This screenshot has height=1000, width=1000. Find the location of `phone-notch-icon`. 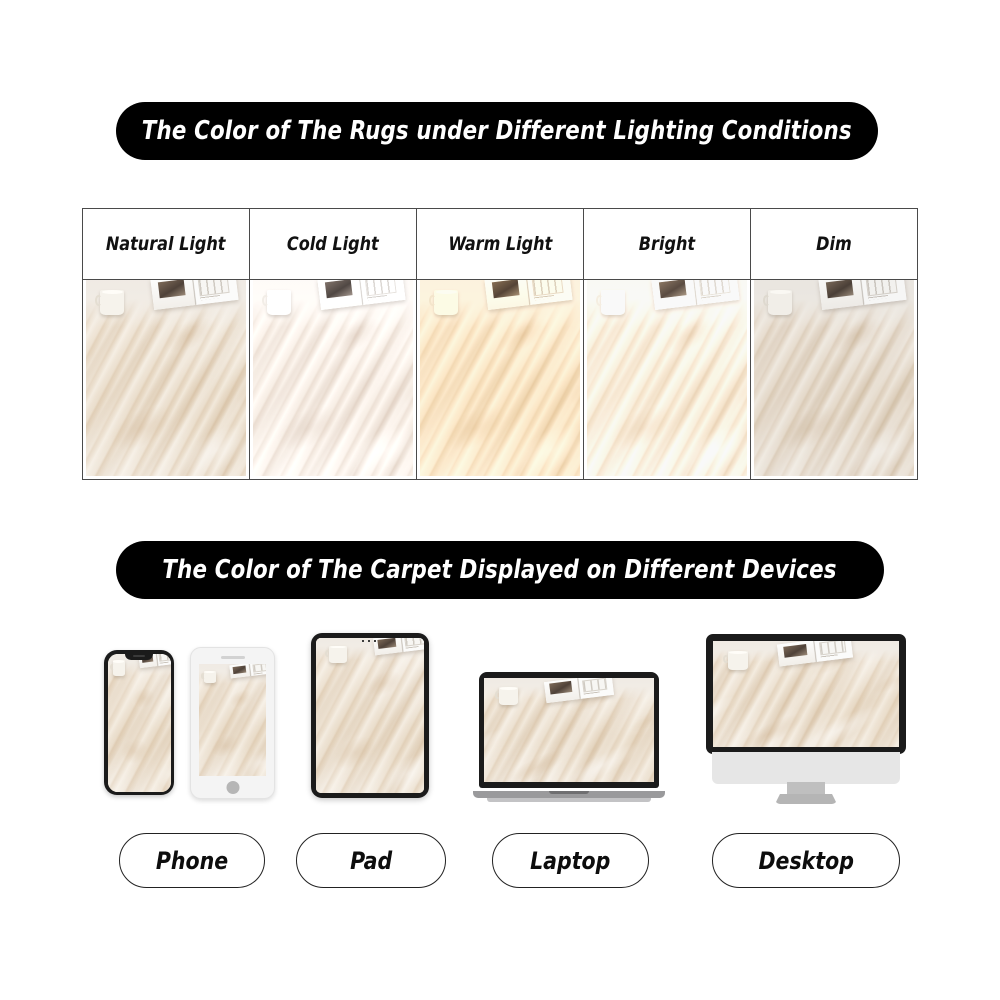

phone-notch-icon is located at coordinates (139, 656).